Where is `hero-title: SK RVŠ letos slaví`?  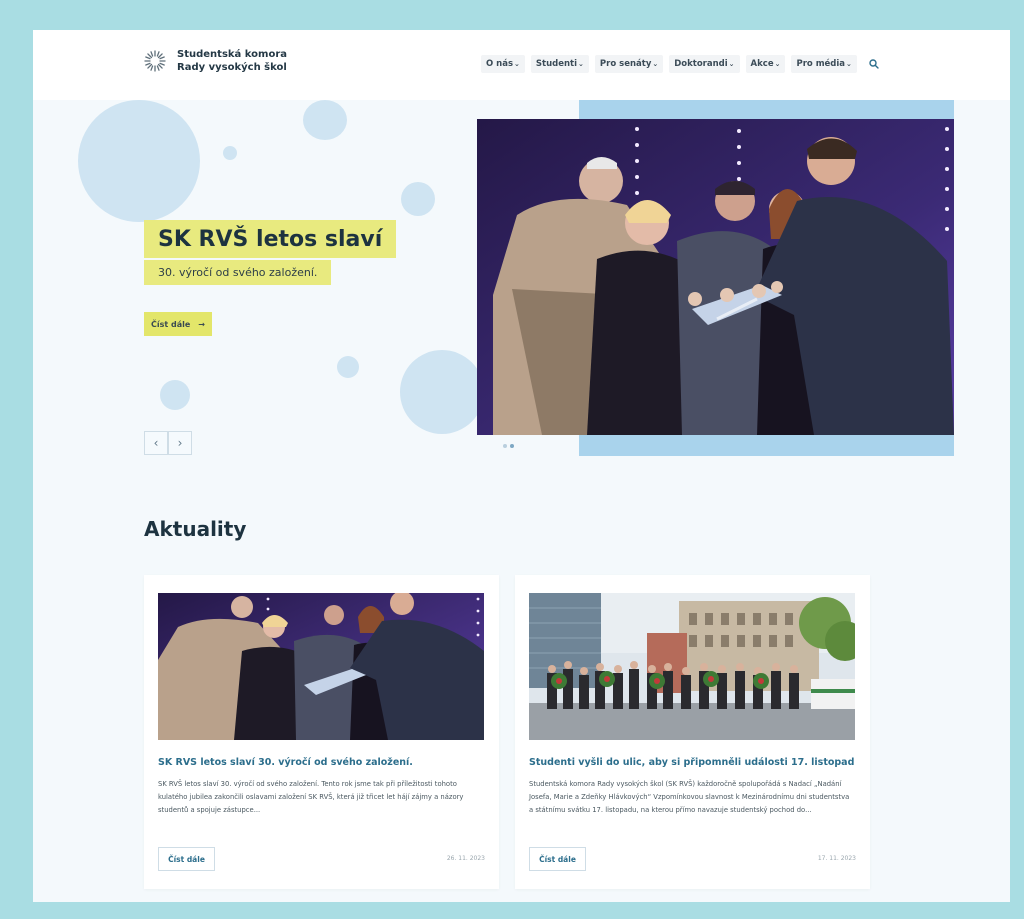
hero-title: SK RVŠ letos slaví is located at coordinates (270, 239).